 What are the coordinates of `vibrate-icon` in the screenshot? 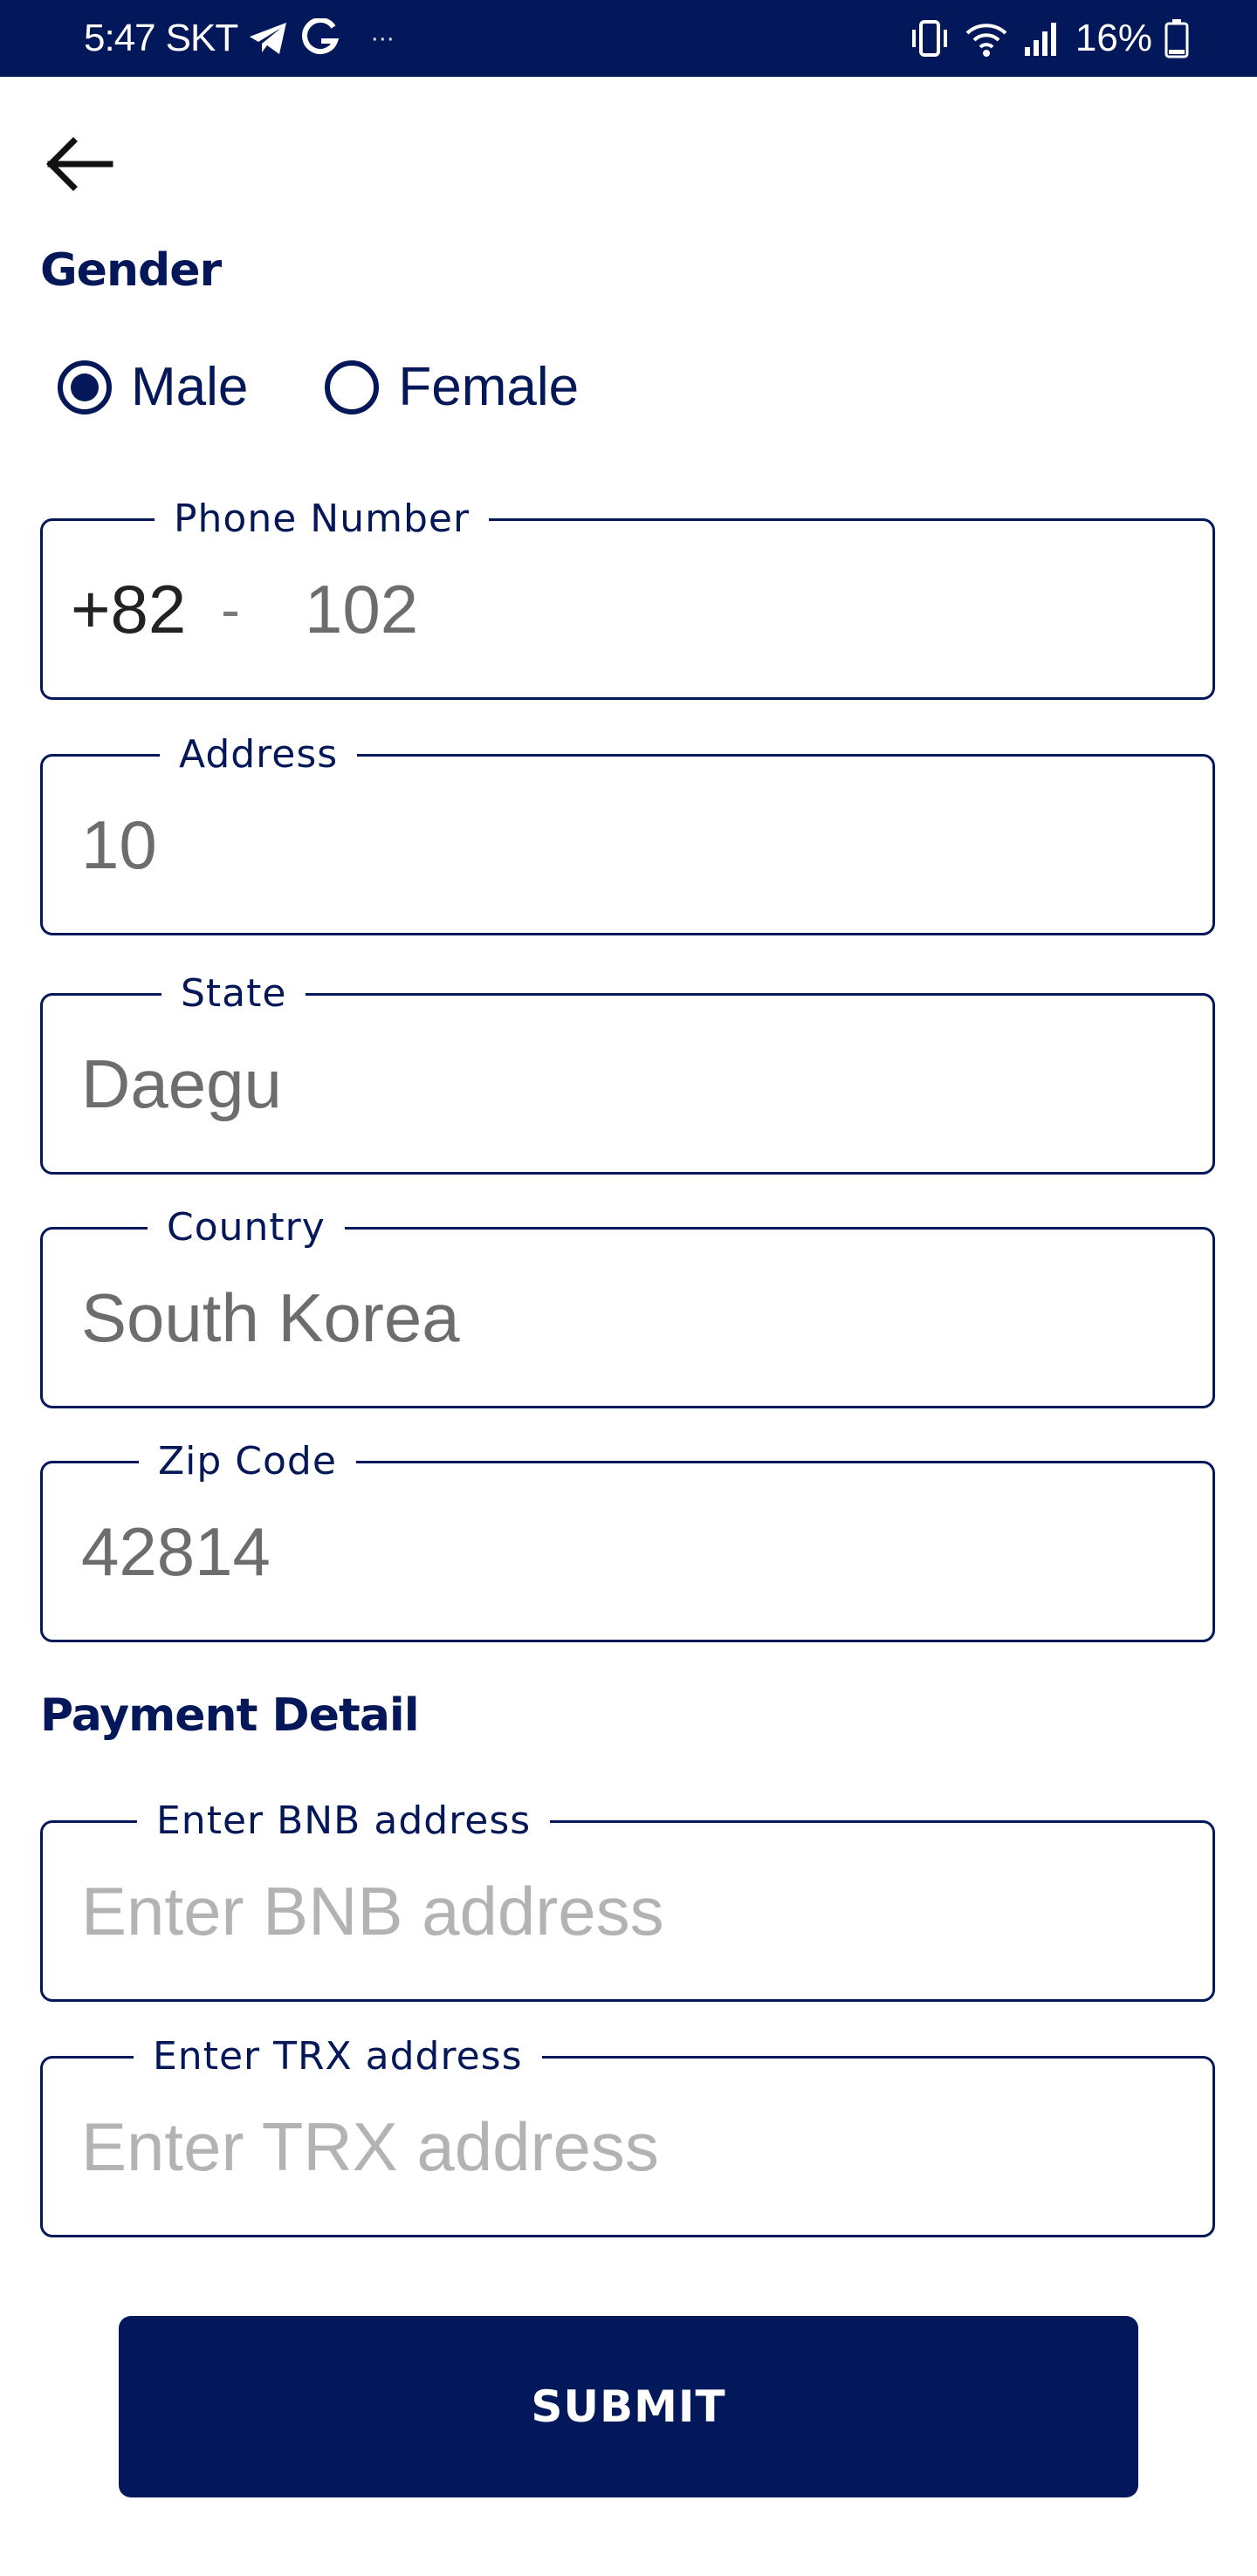 It's located at (930, 39).